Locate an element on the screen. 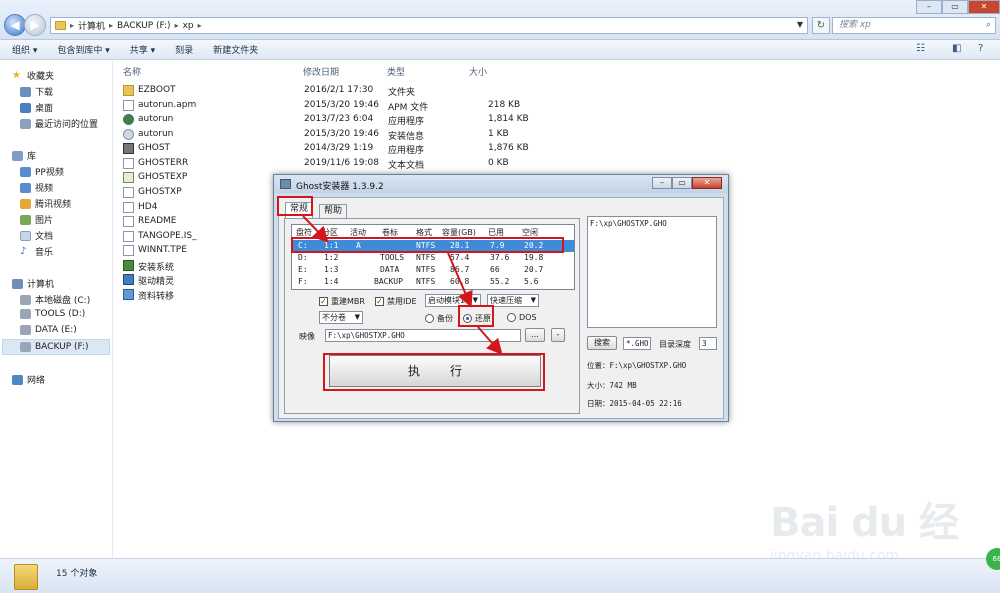 The width and height of the screenshot is (1000, 593). column-name: 名称 is located at coordinates (132, 71).